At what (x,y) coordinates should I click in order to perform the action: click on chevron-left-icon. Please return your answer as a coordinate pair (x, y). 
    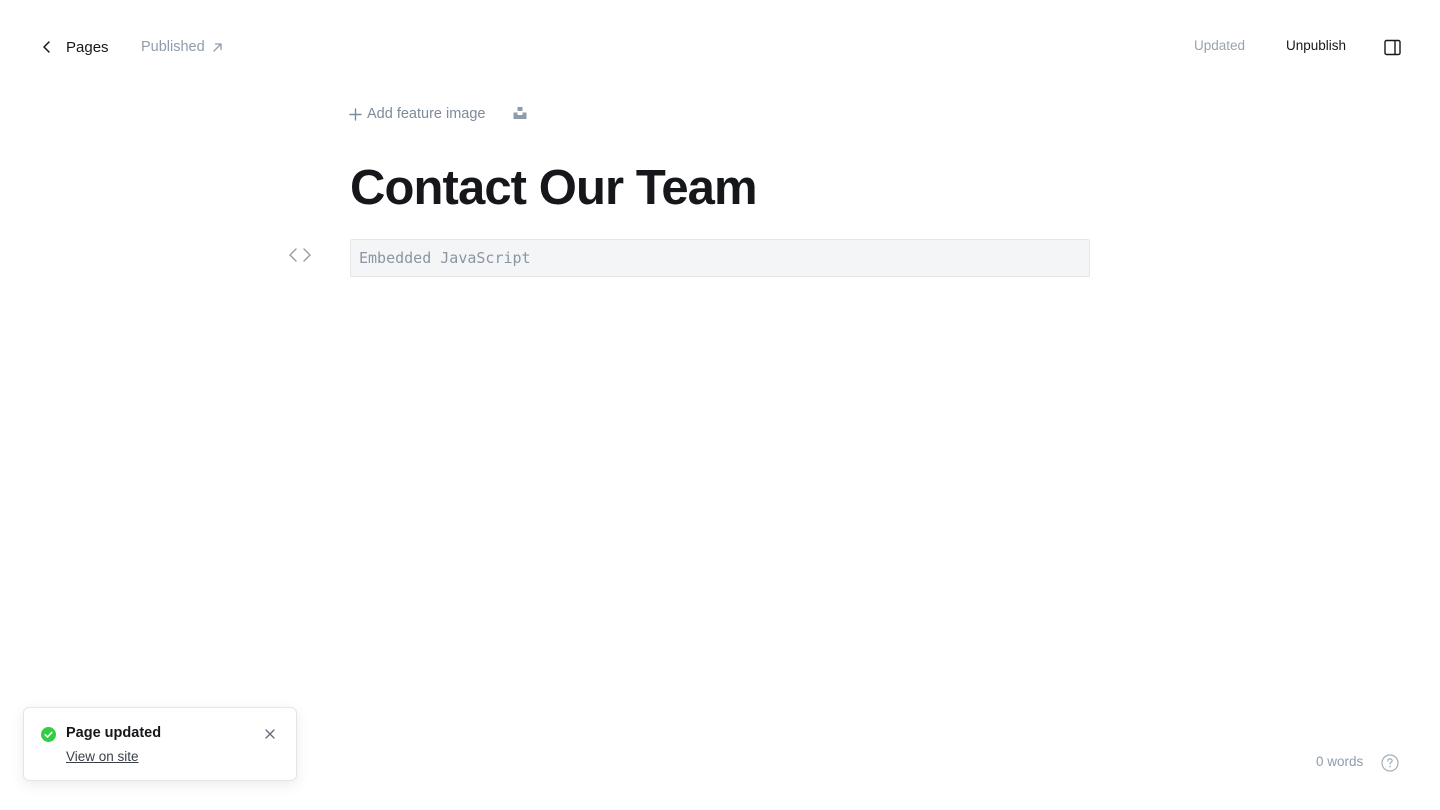
    Looking at the image, I should click on (46, 47).